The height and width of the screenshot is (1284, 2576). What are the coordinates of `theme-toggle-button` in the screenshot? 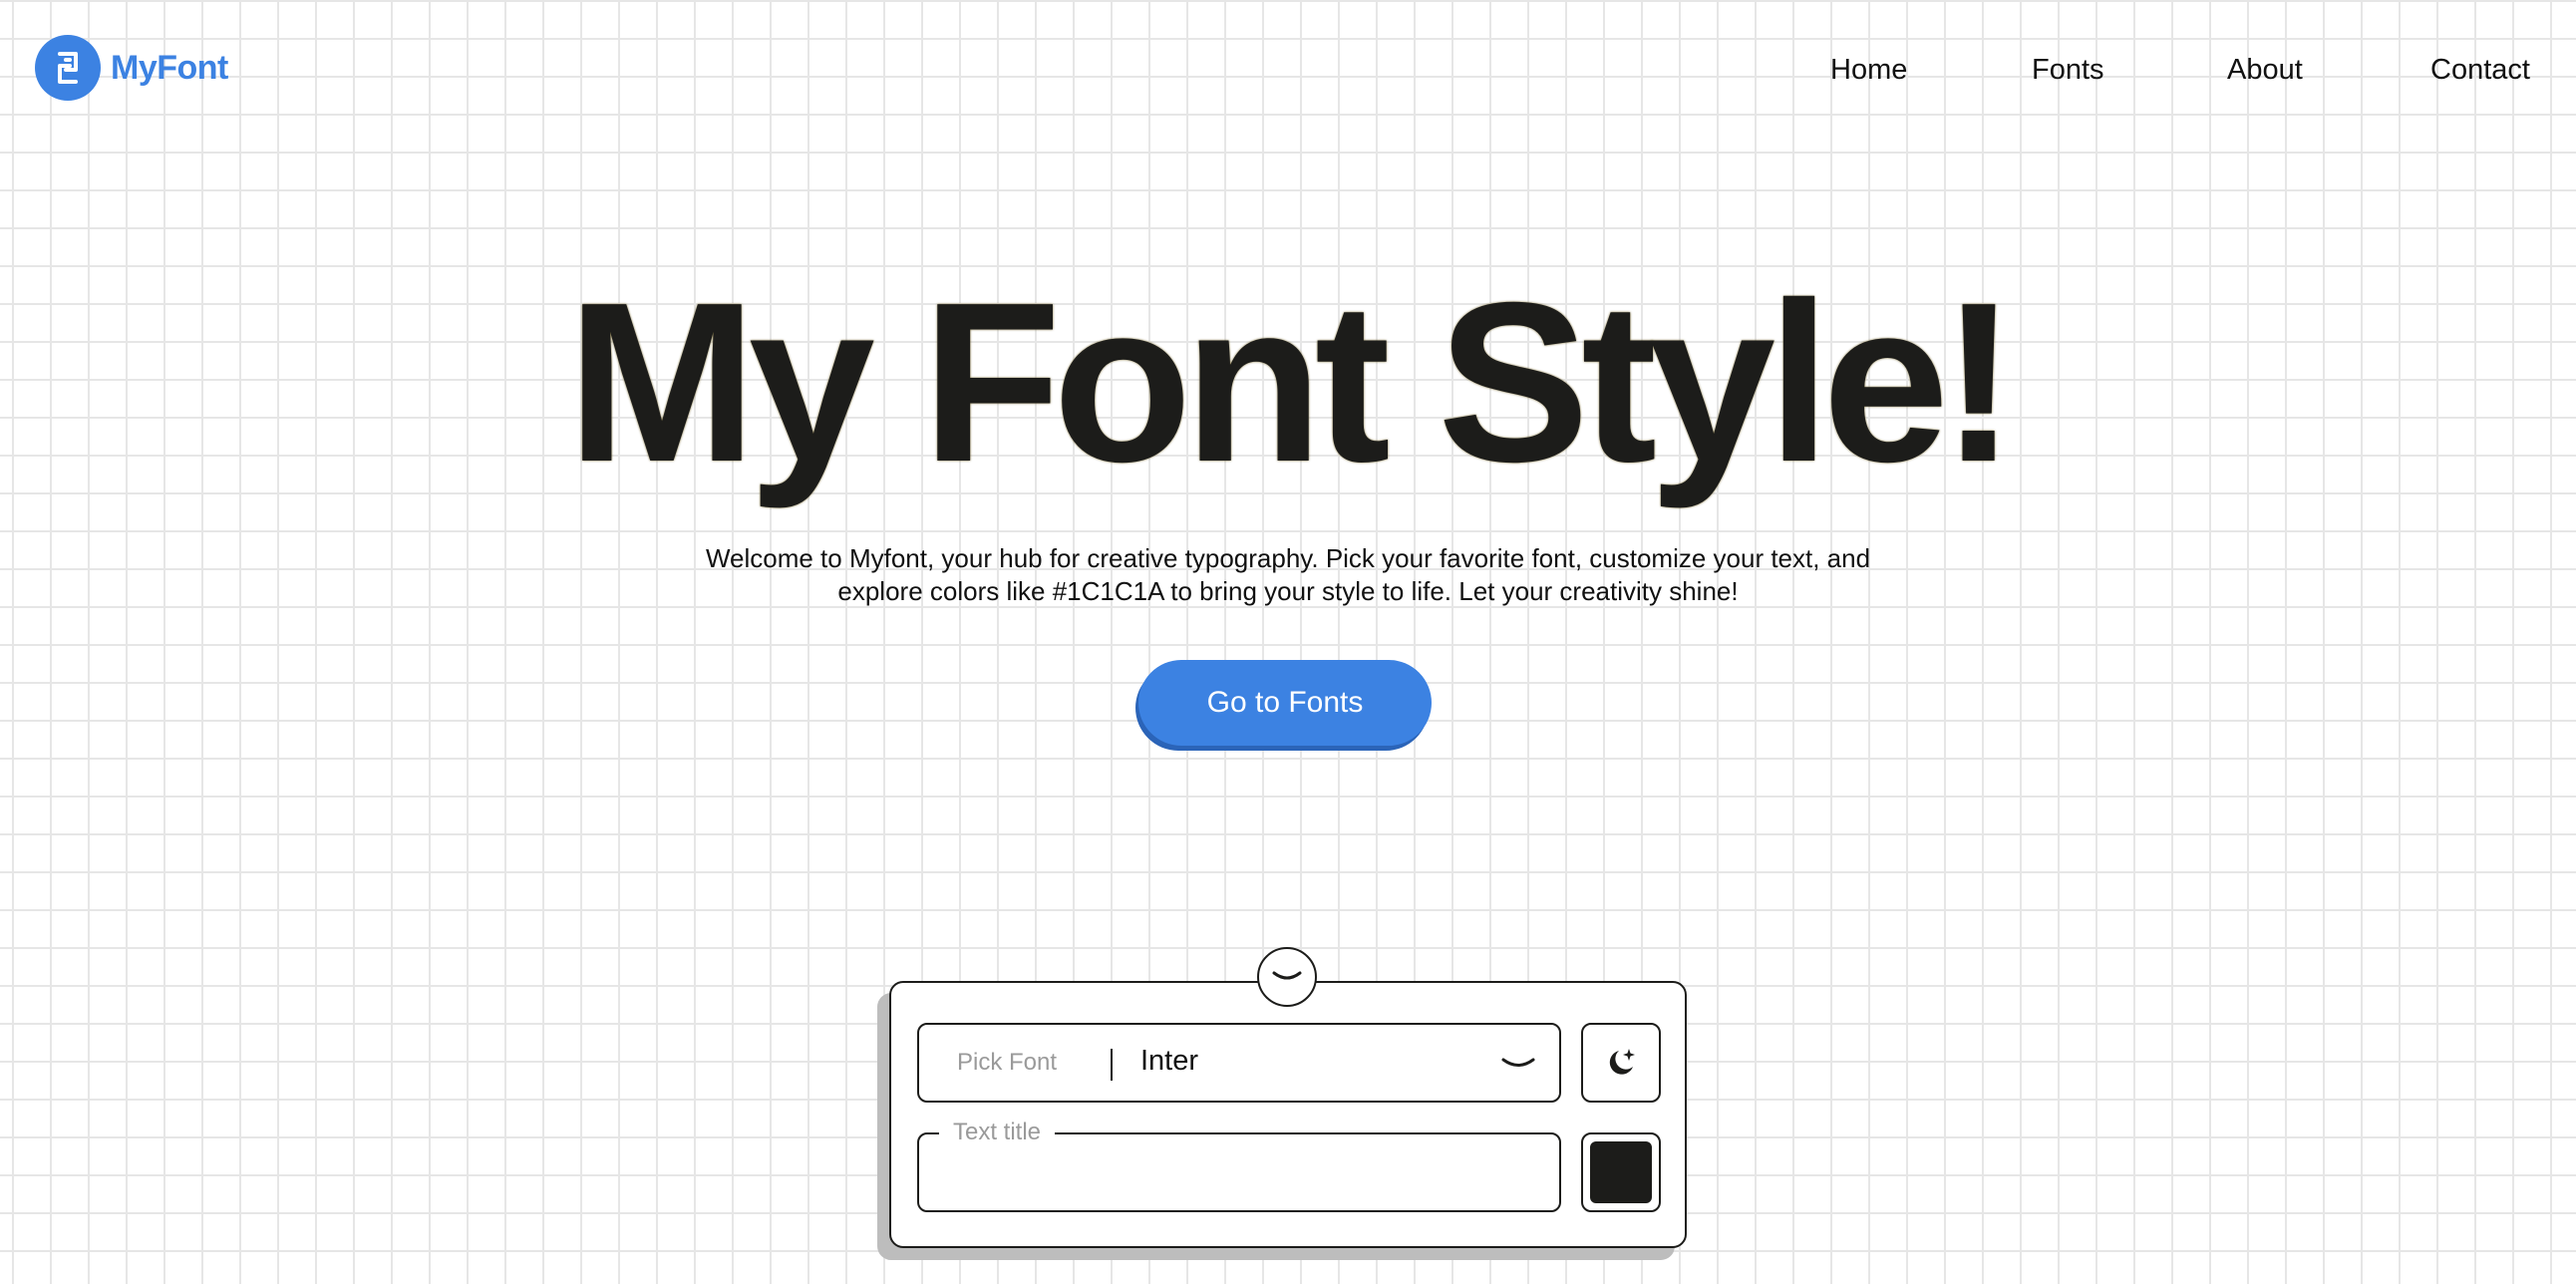 It's located at (1621, 1063).